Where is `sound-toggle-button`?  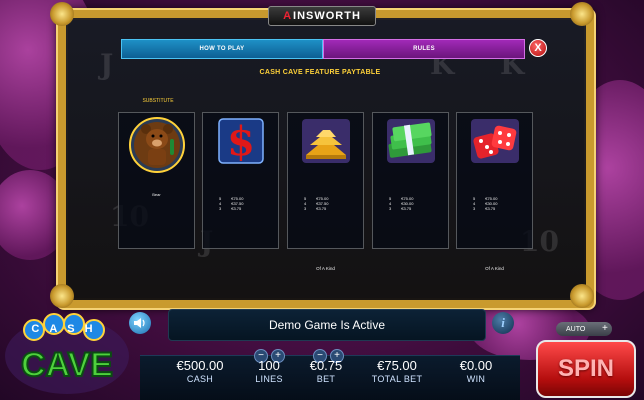
sound-toggle-button is located at coordinates (140, 323).